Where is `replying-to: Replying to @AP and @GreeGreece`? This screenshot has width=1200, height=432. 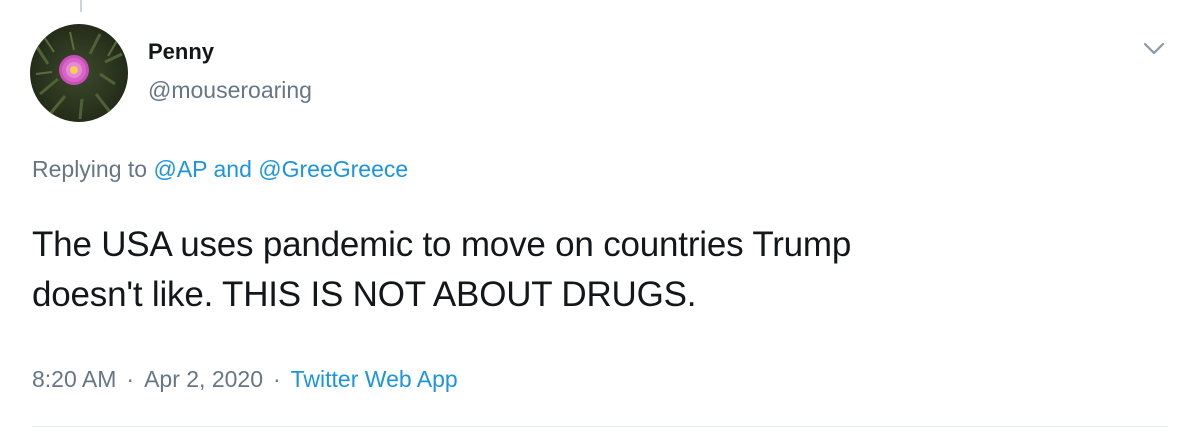
replying-to: Replying to @AP and @GreeGreece is located at coordinates (220, 169).